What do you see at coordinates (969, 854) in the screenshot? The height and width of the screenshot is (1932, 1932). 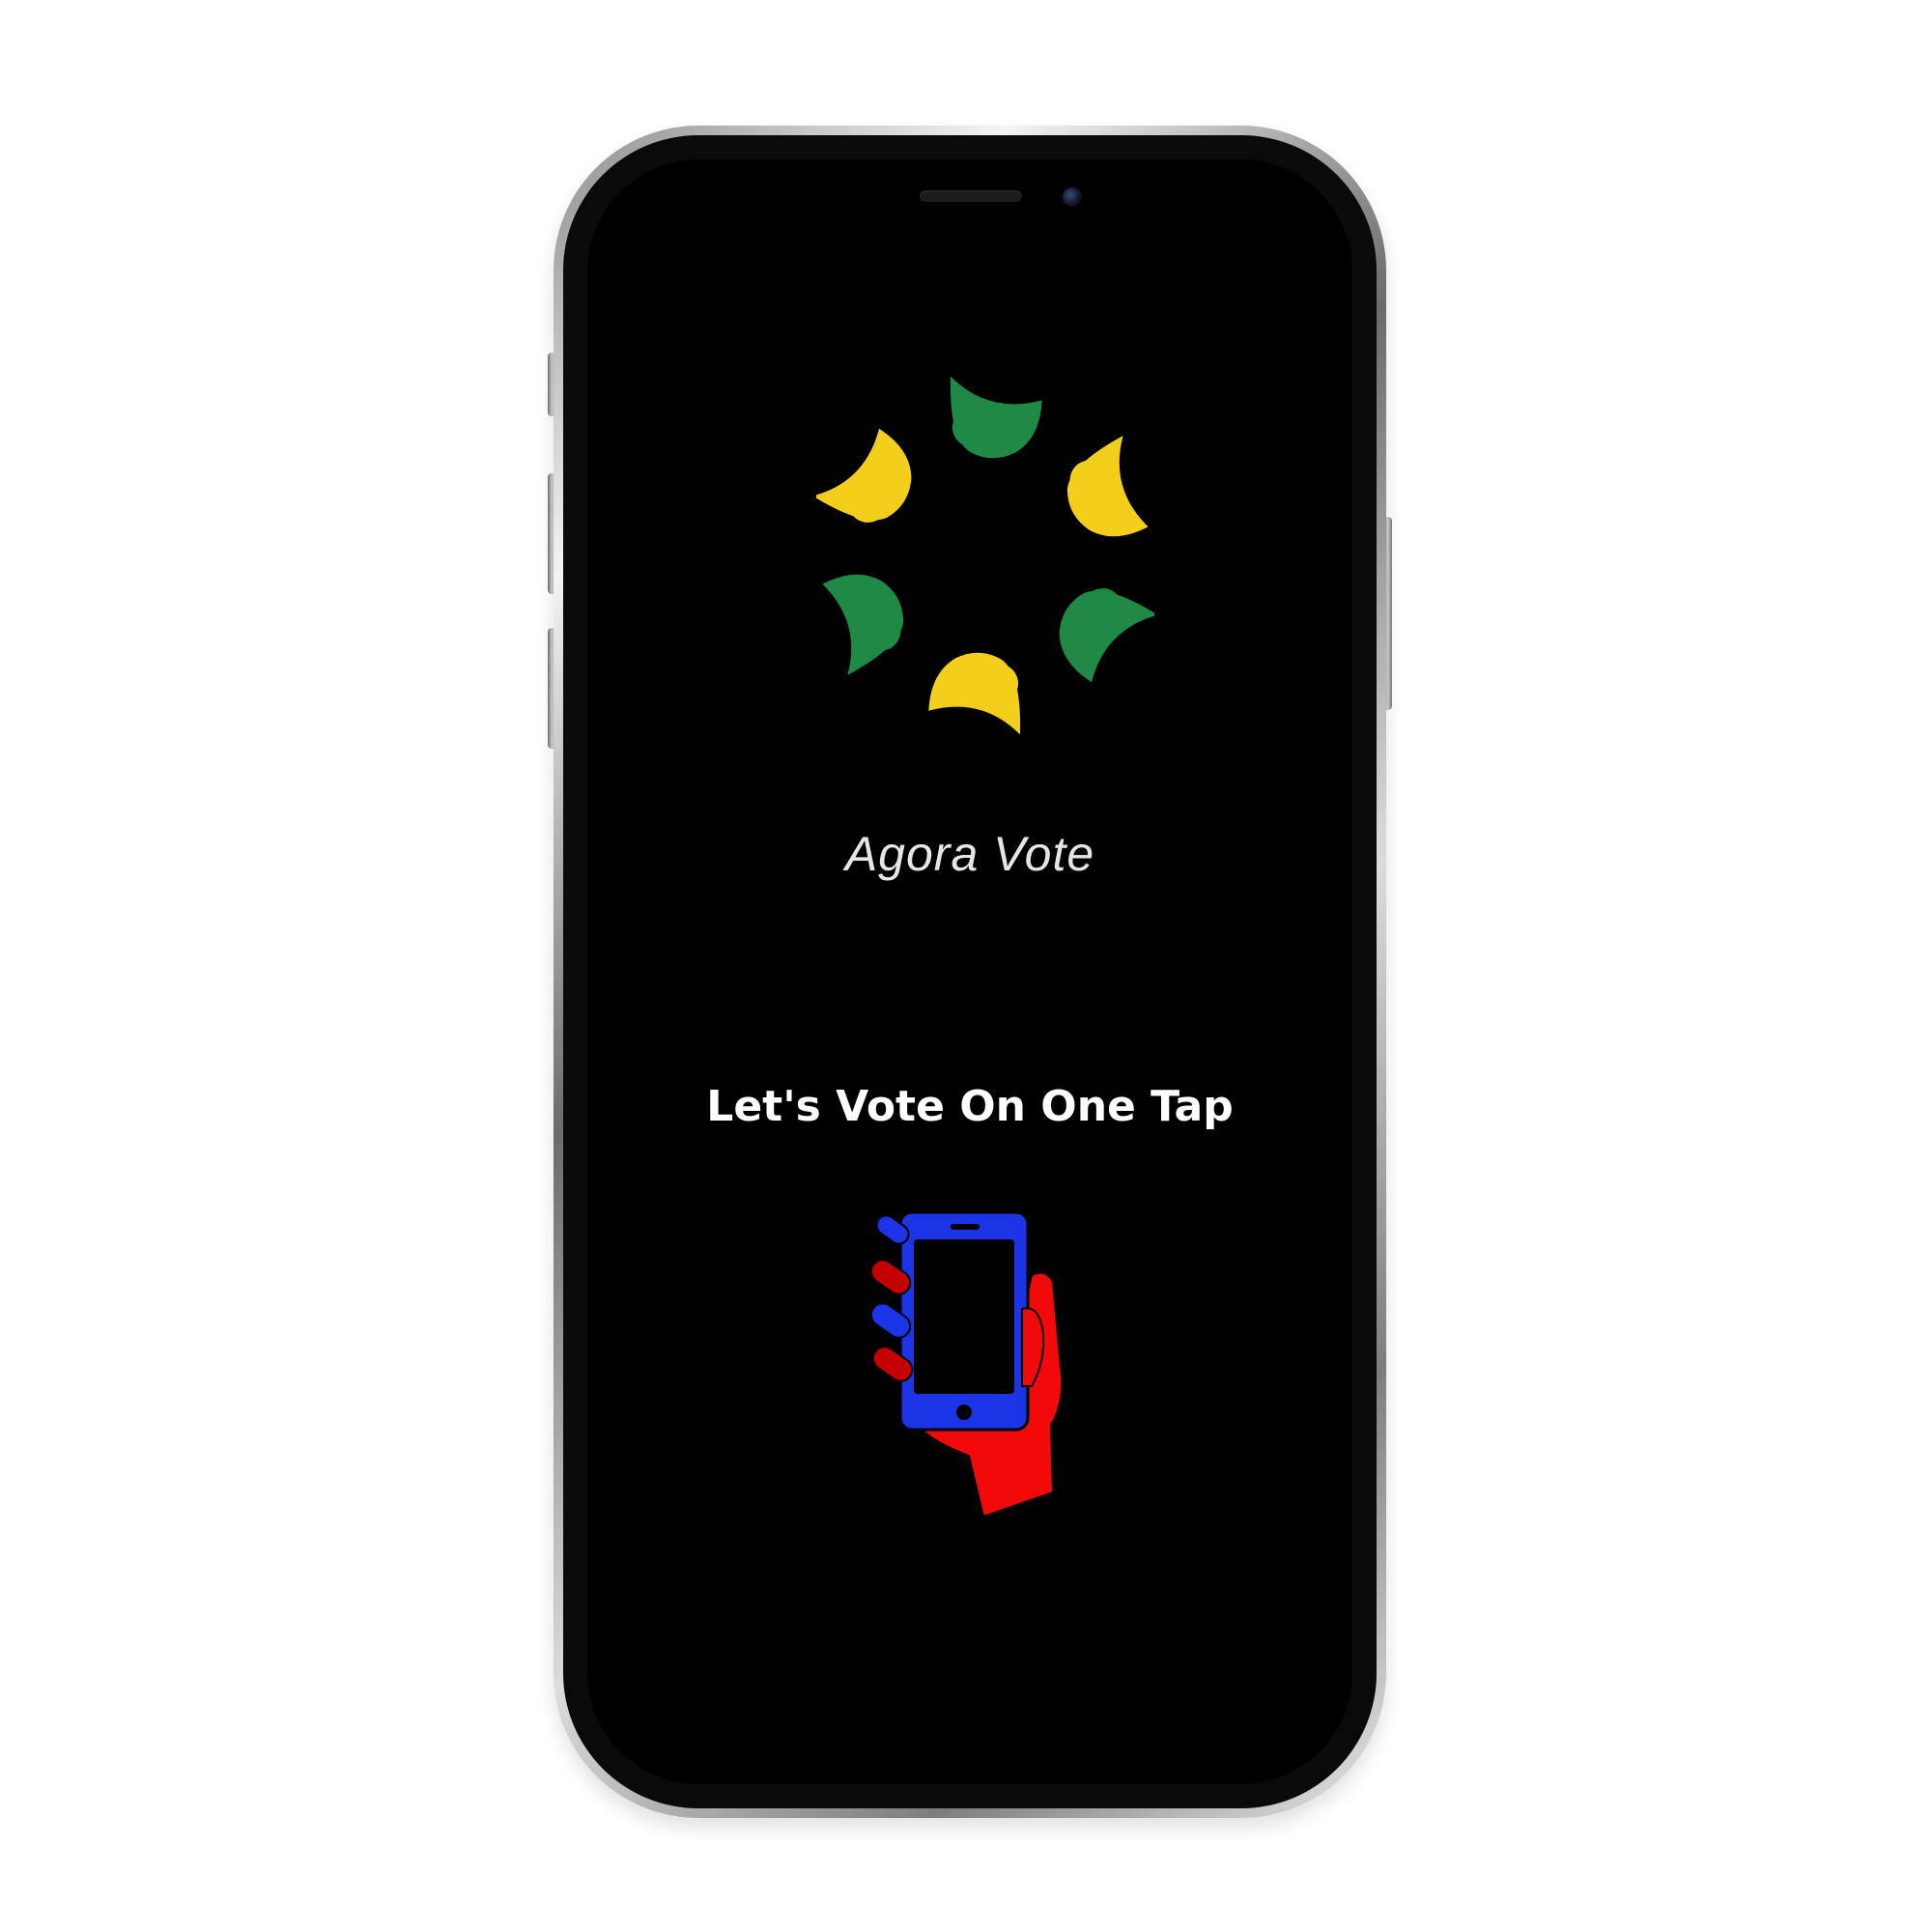 I see `app-title: Agora Vote` at bounding box center [969, 854].